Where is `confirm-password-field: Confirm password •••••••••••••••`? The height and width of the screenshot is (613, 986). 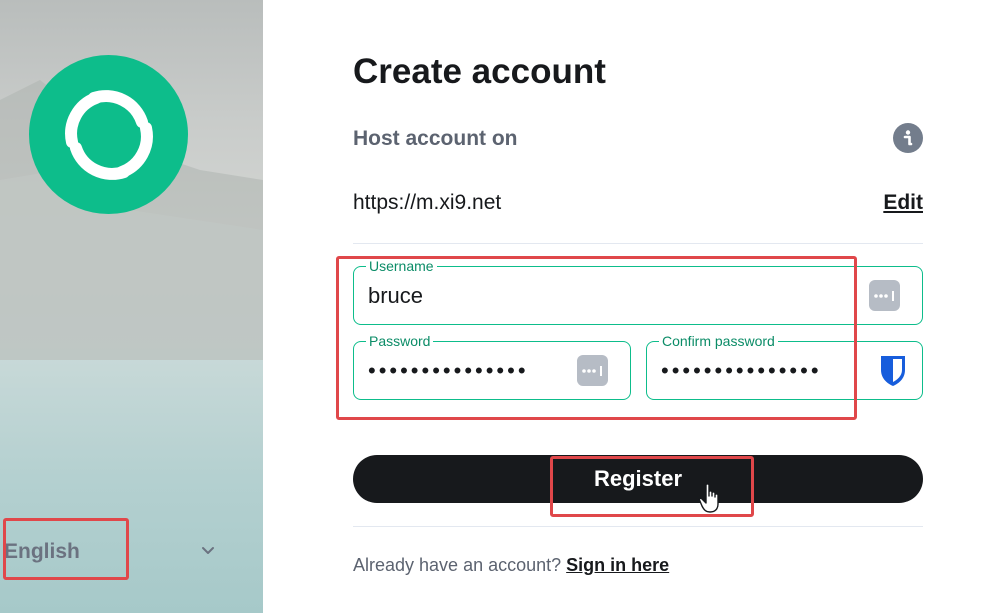 confirm-password-field: Confirm password ••••••••••••••• is located at coordinates (784, 366).